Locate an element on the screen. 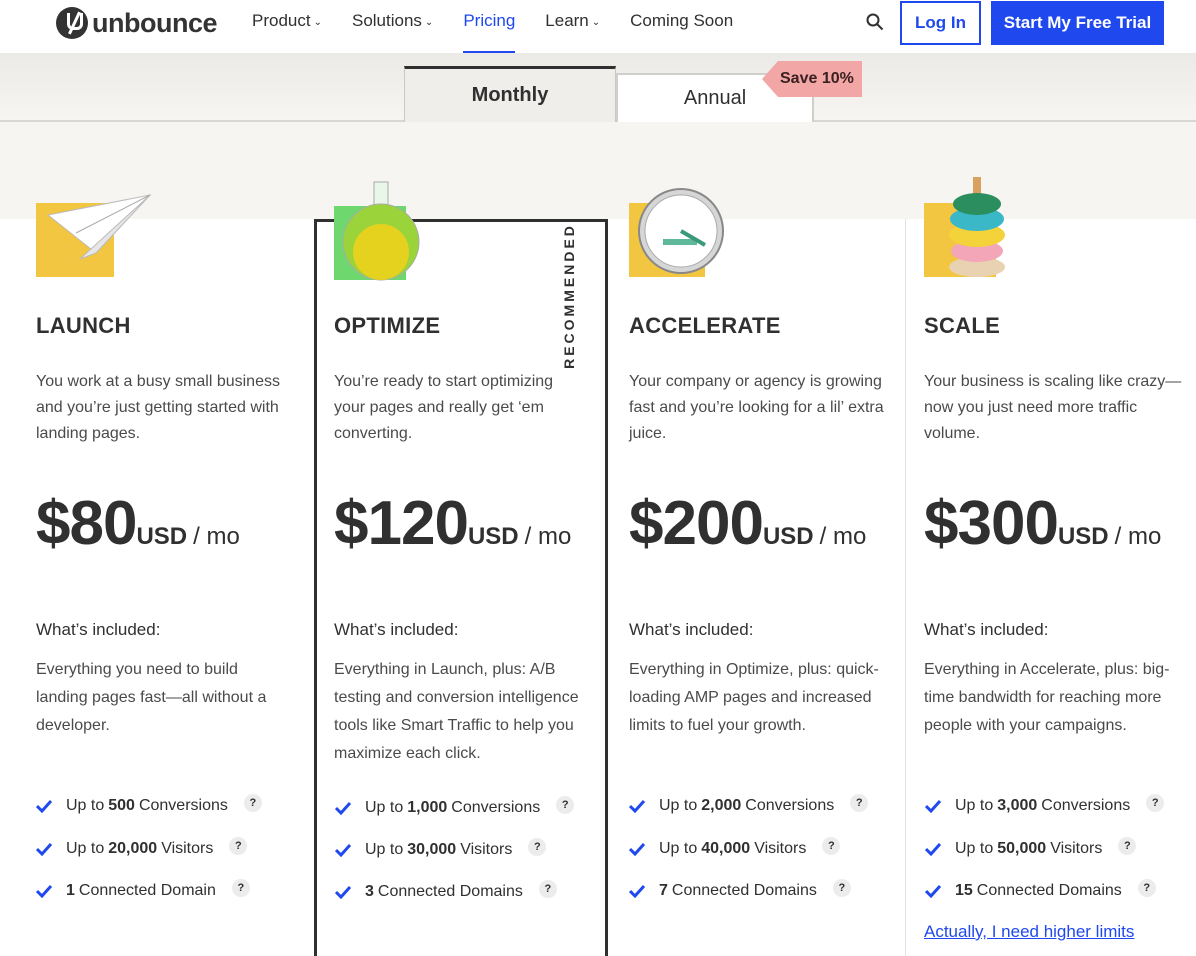 This screenshot has height=956, width=1196. feature-value: 50,000 is located at coordinates (1022, 848).